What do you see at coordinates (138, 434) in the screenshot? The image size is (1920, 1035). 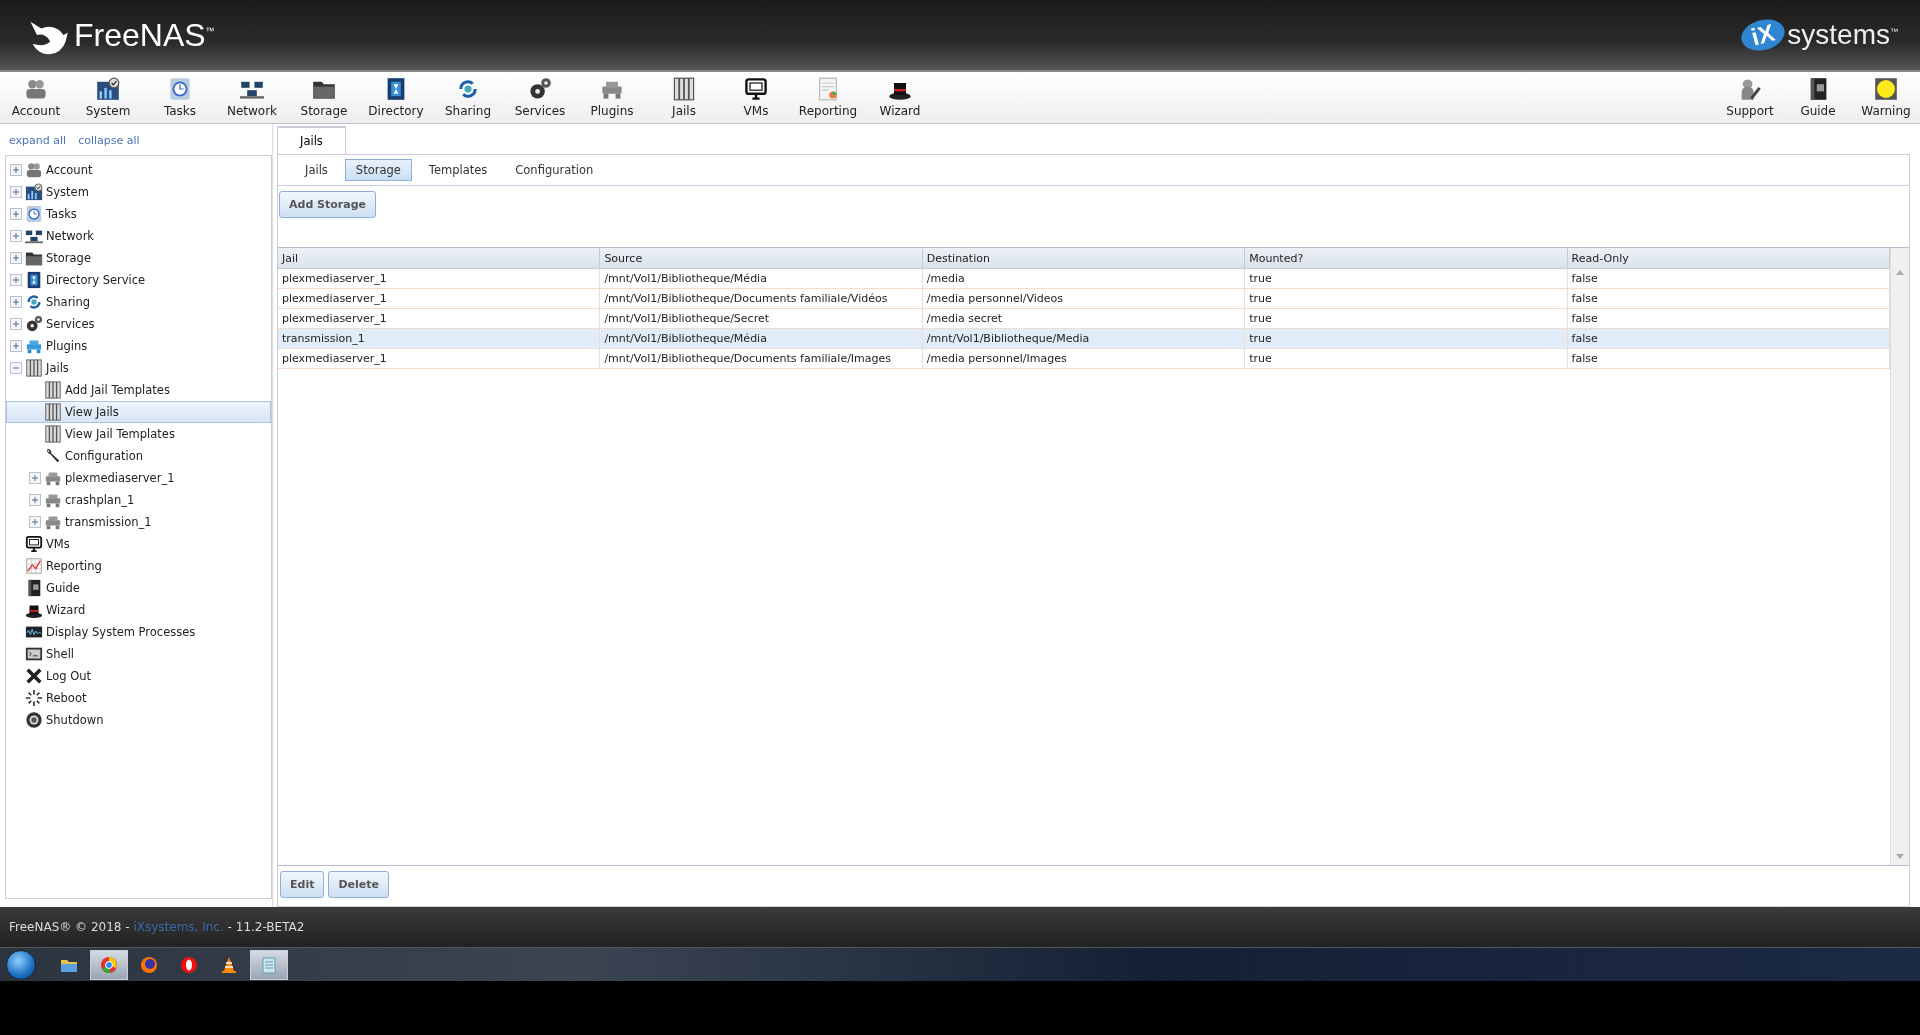 I see `tree-item: View Jail Templates` at bounding box center [138, 434].